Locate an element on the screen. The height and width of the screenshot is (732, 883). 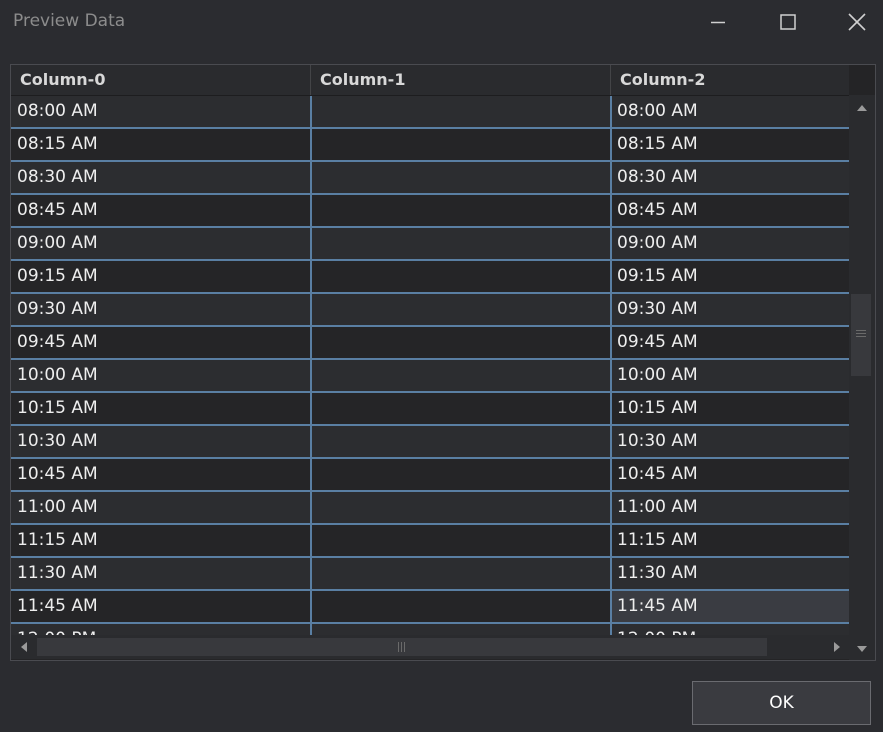
table-row: 08:30 AM 08:30 AM is located at coordinates (430, 178).